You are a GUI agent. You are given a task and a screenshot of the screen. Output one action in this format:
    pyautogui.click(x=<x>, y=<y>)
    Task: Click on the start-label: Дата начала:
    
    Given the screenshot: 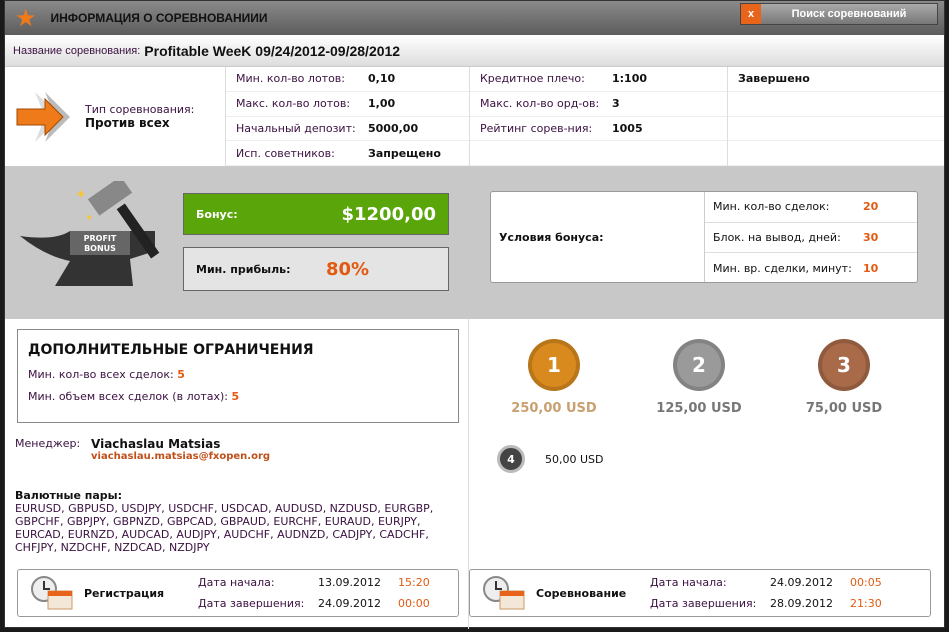 What is the action you would take?
    pyautogui.click(x=236, y=582)
    